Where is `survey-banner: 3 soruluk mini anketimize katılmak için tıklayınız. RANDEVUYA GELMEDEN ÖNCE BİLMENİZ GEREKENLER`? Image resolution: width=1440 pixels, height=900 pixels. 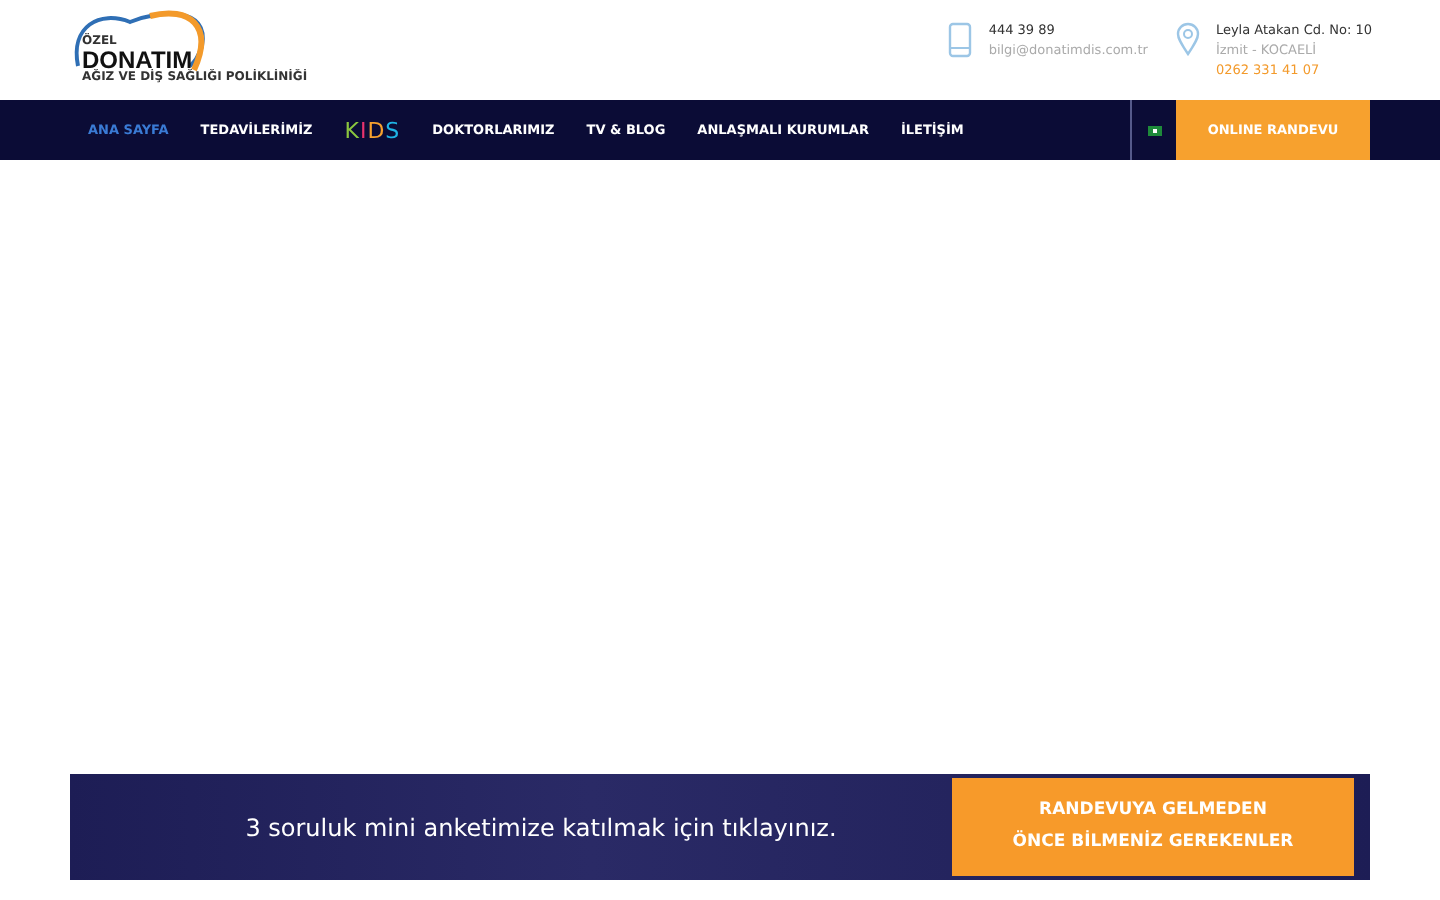
survey-banner: 3 soruluk mini anketimize katılmak için tıklayınız. RANDEVUYA GELMEDEN ÖNCE BİLMENİZ GEREKENLER is located at coordinates (720, 827).